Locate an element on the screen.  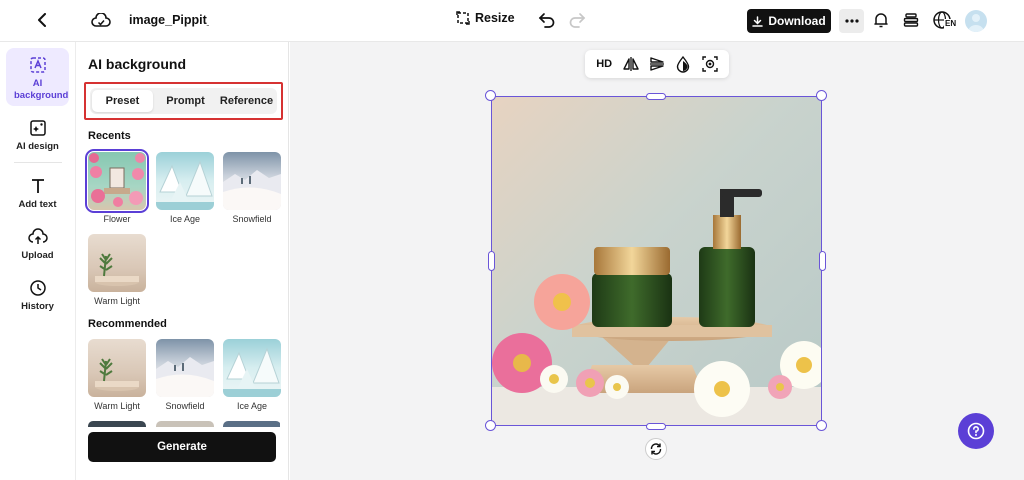
mode-tabs: Preset Prompt Reference is located at coordinates (183, 101).